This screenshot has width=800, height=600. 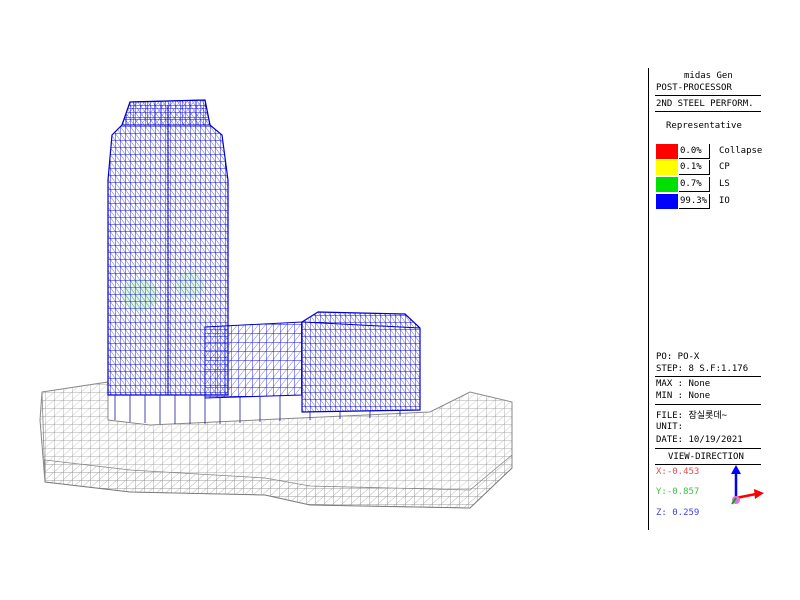 What do you see at coordinates (747, 485) in the screenshot?
I see `axis-triad-icon` at bounding box center [747, 485].